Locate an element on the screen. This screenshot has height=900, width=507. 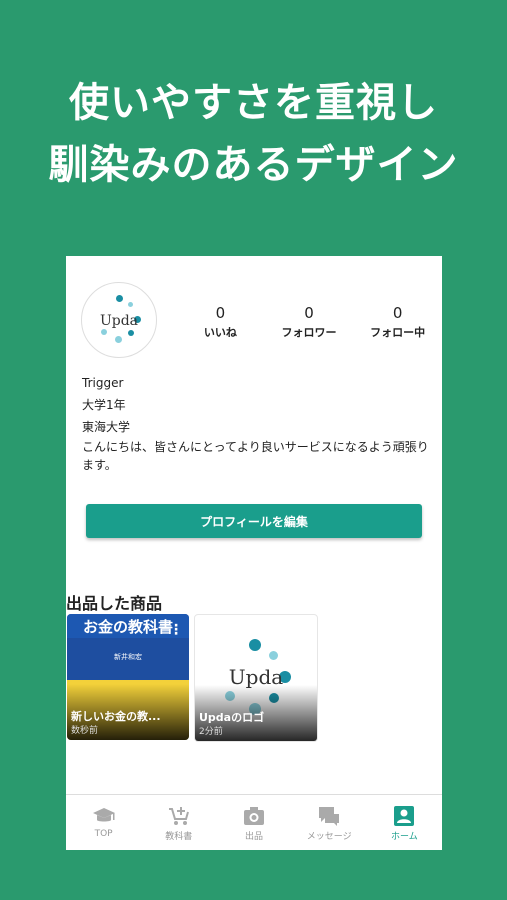
headline-line-1: 使いやすさを重視し is located at coordinates (253, 103).